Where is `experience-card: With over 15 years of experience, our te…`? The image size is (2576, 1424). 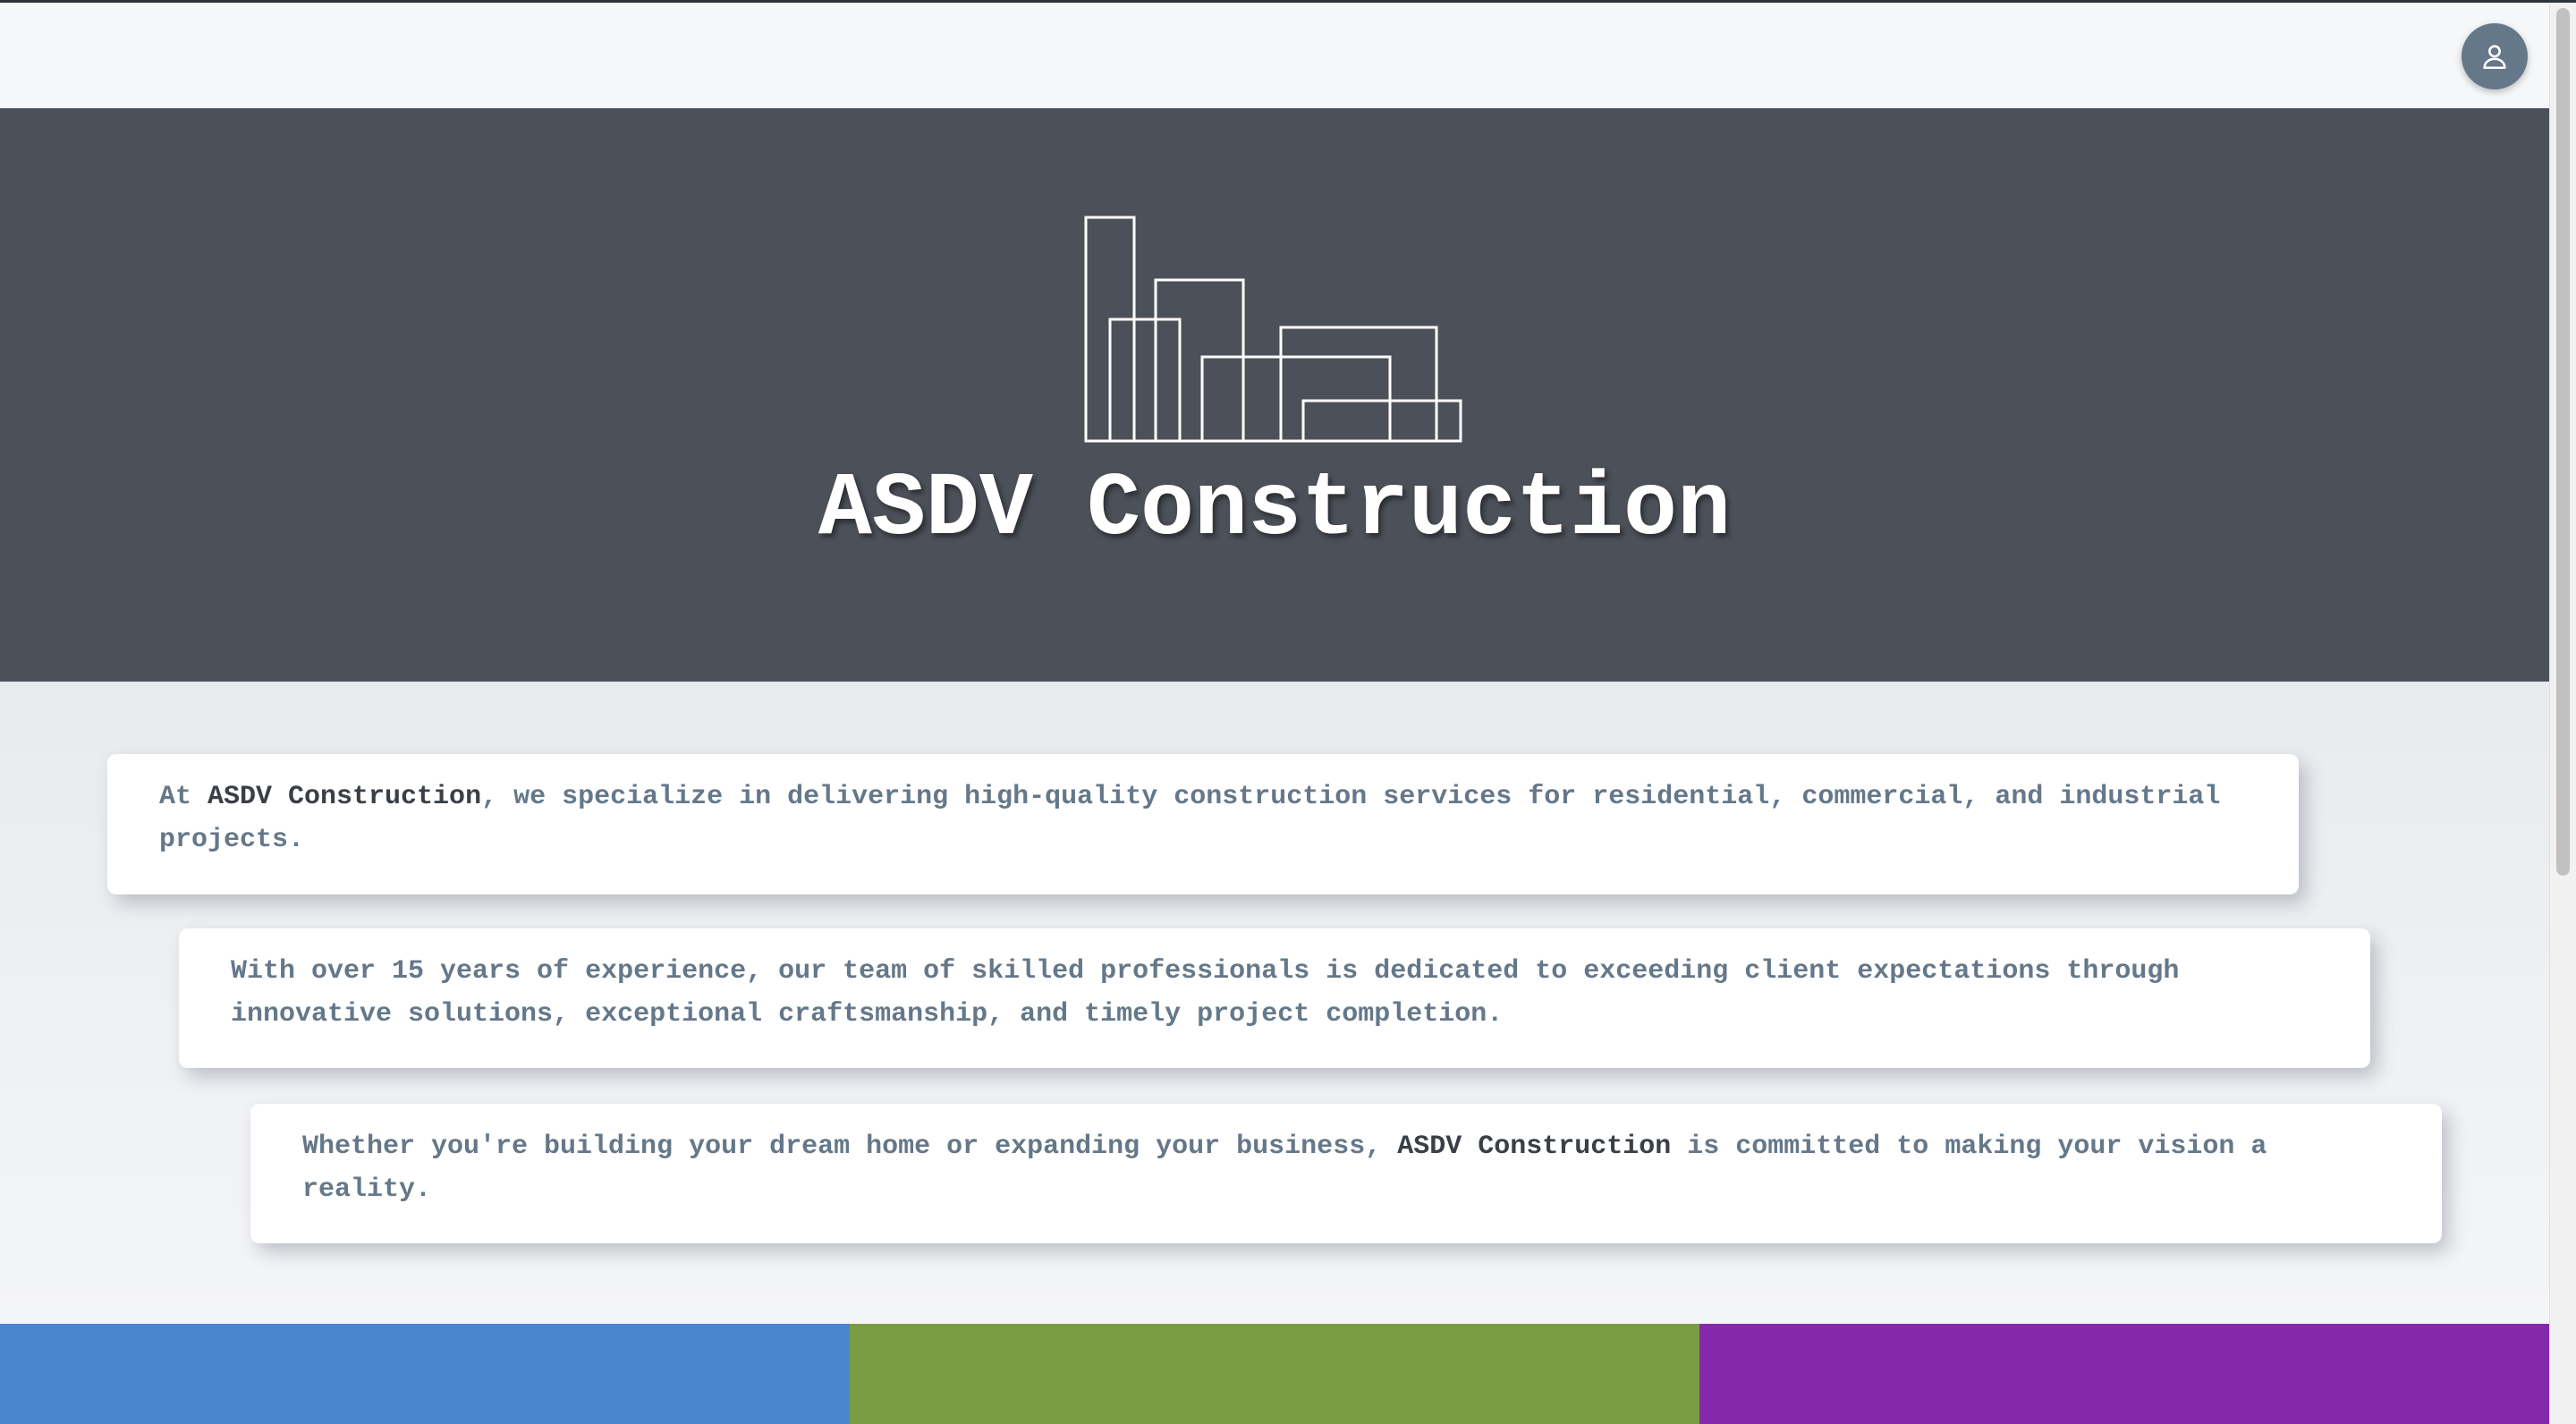 experience-card: With over 15 years of experience, our te… is located at coordinates (1274, 998).